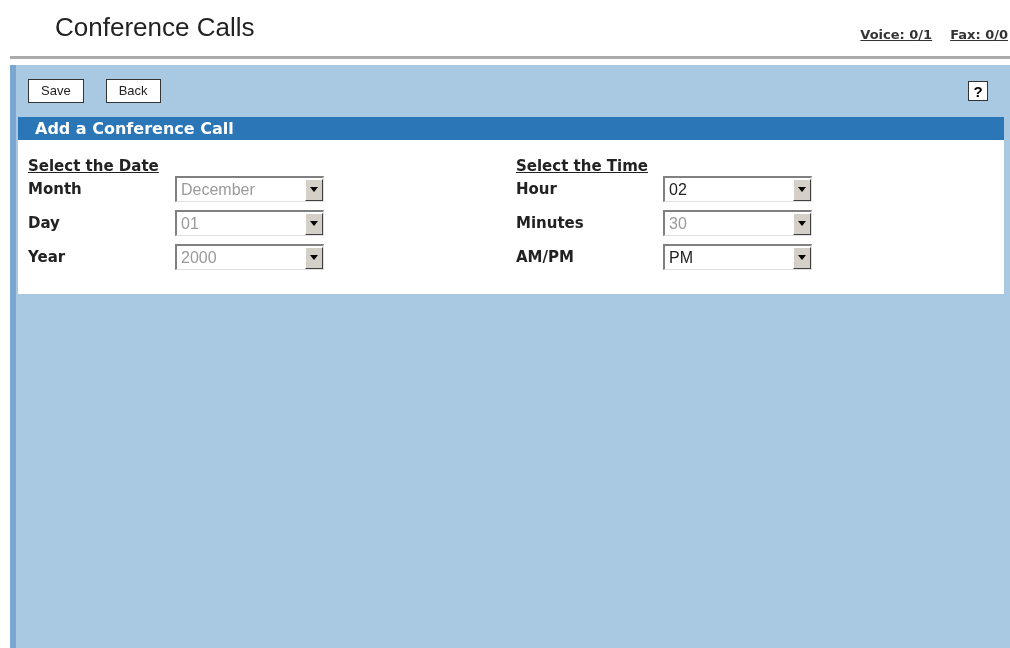 Image resolution: width=1010 pixels, height=648 pixels. Describe the element at coordinates (737, 257) in the screenshot. I see `dropdown: PM` at that location.